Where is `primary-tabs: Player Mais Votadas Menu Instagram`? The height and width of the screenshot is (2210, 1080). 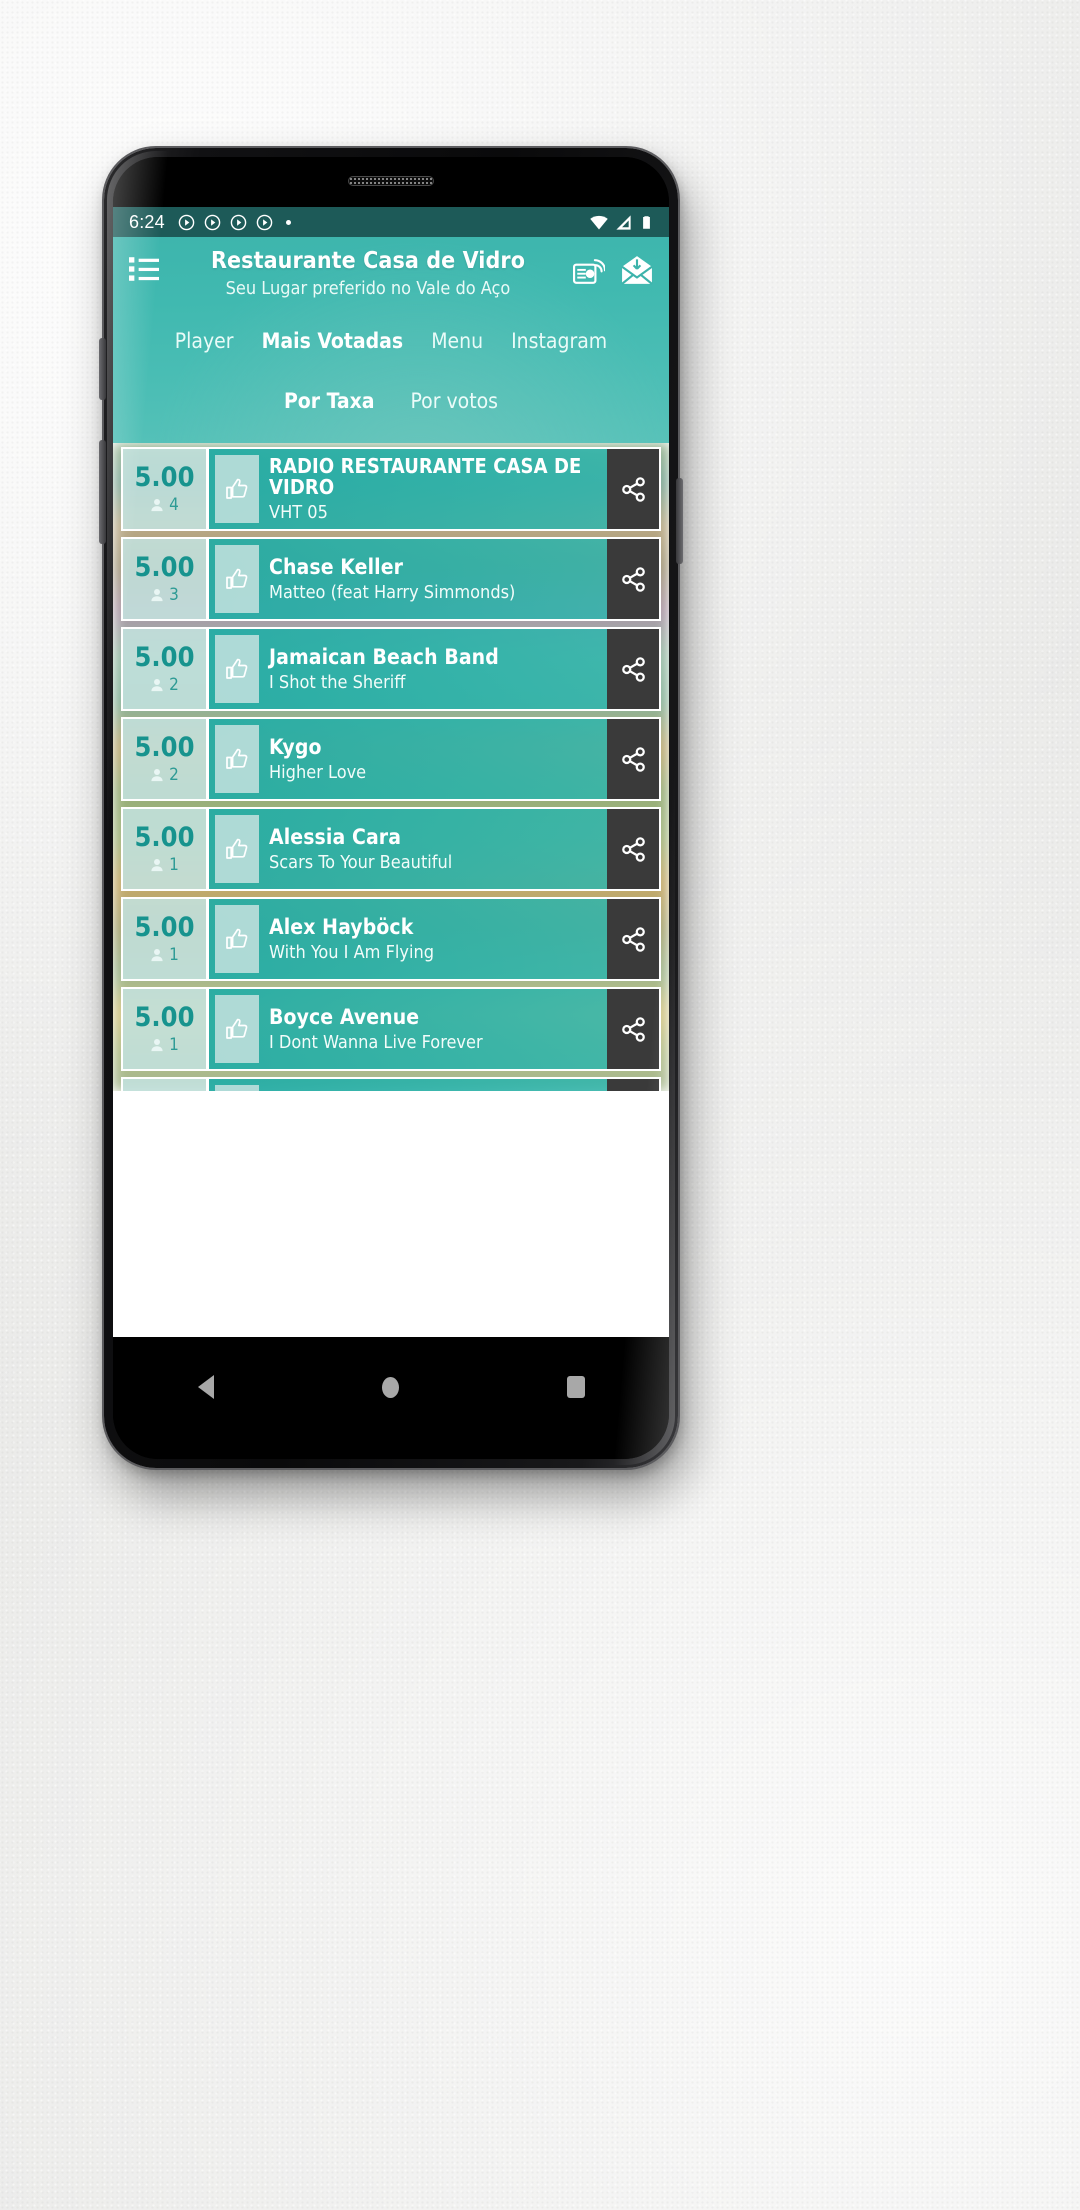 primary-tabs: Player Mais Votadas Menu Instagram is located at coordinates (391, 331).